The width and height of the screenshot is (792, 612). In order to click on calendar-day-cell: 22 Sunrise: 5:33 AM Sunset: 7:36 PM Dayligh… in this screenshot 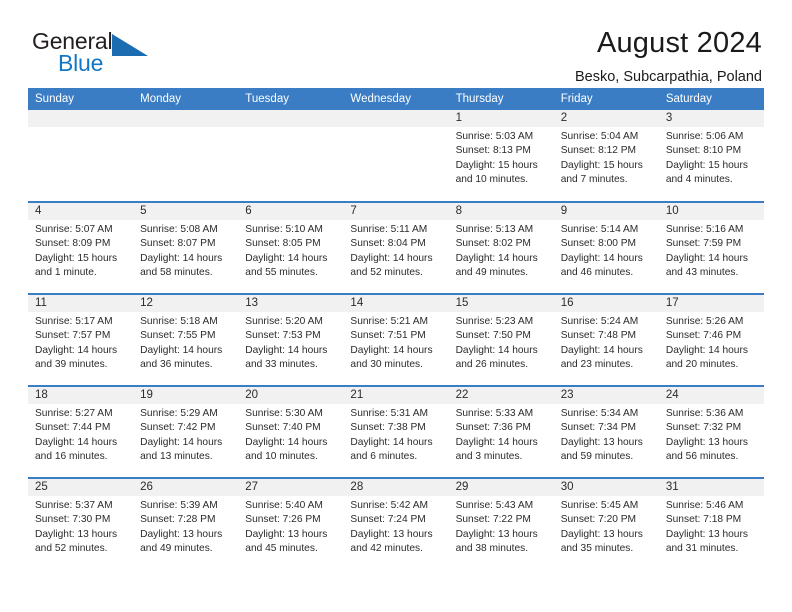, I will do `click(501, 431)`.